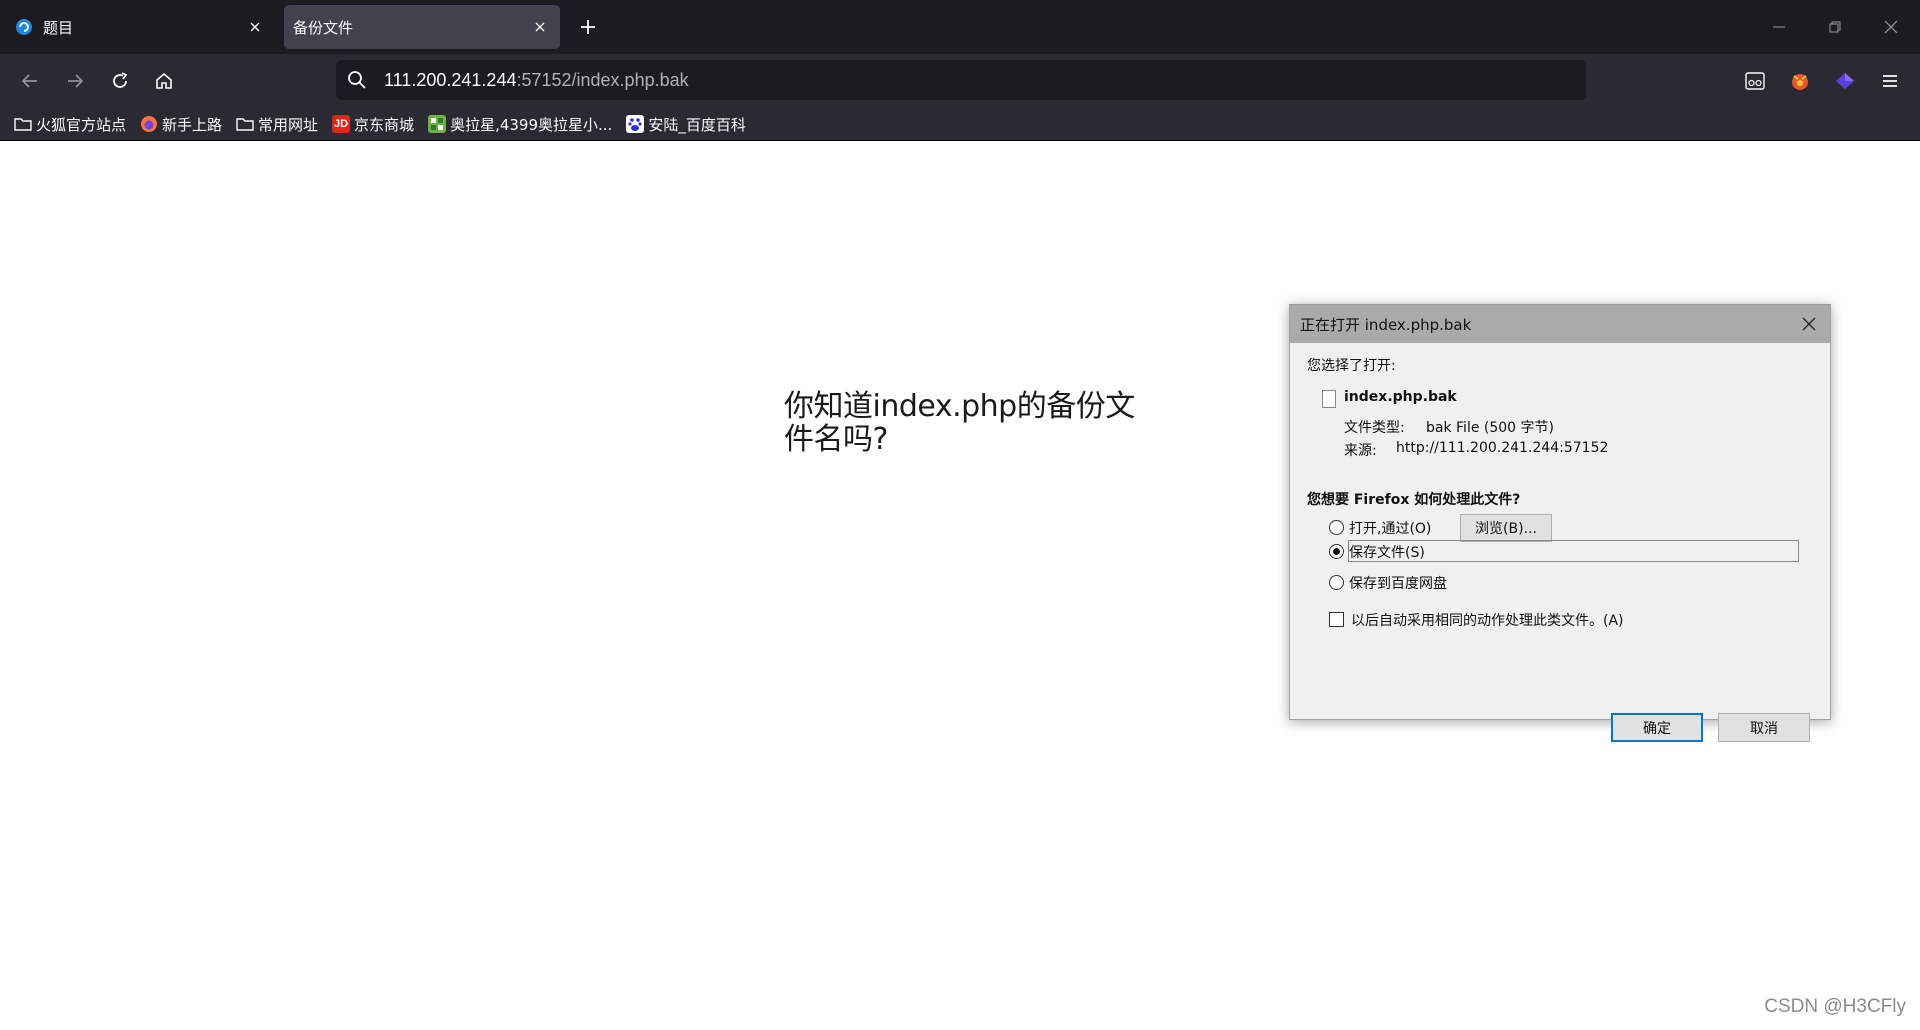 This screenshot has width=1920, height=1030. Describe the element at coordinates (959, 423) in the screenshot. I see `page-question-text: 你知道index.php的备份文件名吗?` at that location.